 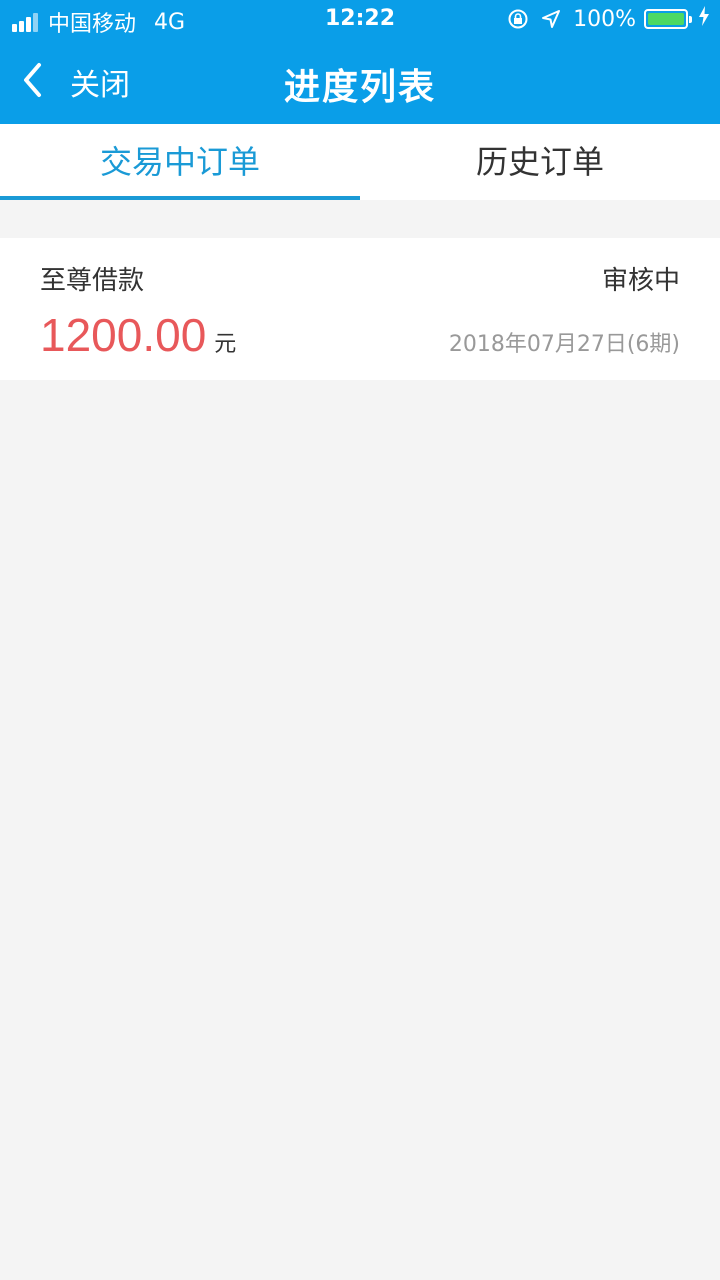 I want to click on rotation-lock-icon, so click(x=518, y=19).